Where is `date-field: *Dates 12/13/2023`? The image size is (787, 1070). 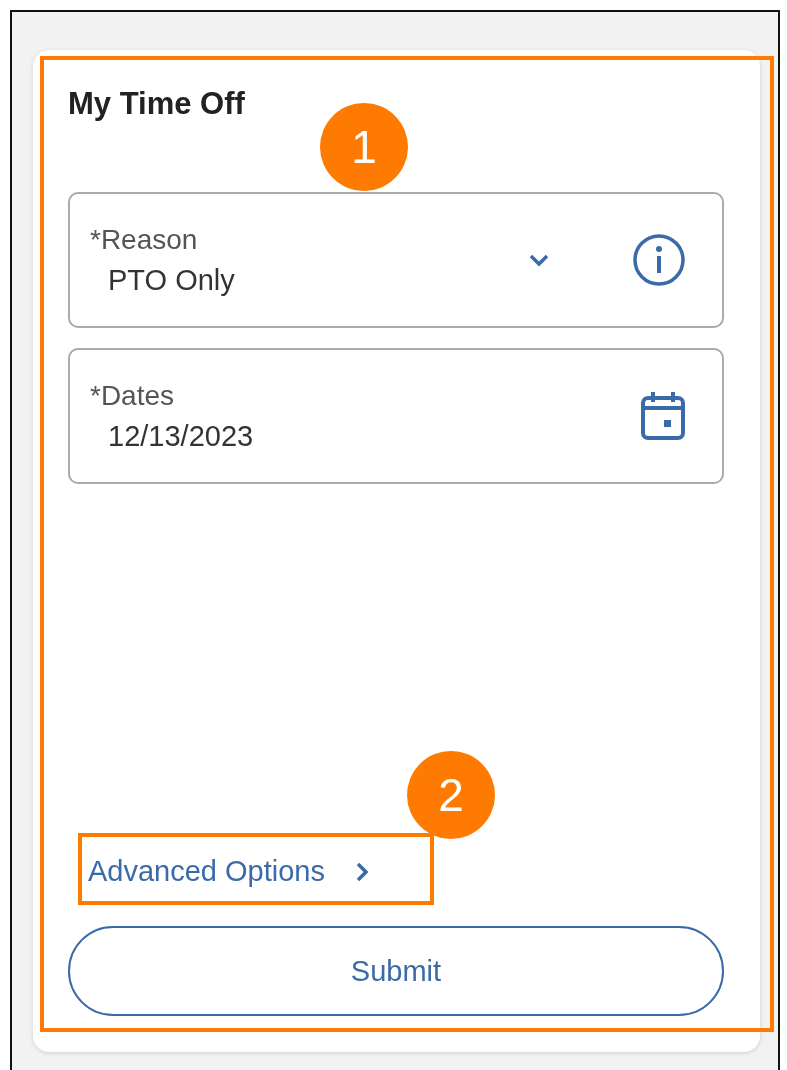
date-field: *Dates 12/13/2023 is located at coordinates (396, 416).